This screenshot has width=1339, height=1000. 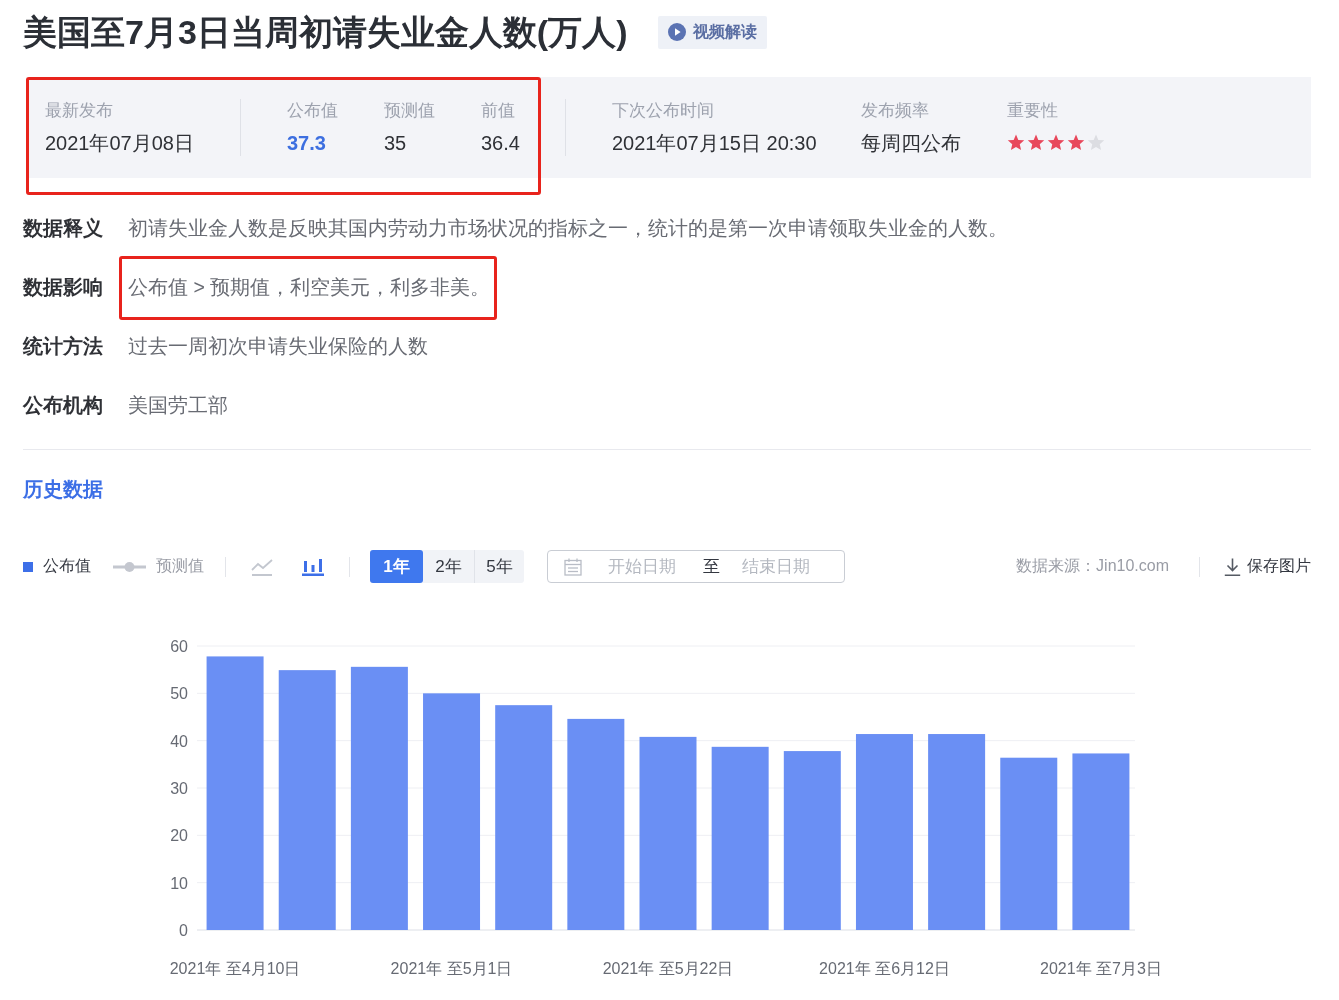 What do you see at coordinates (884, 968) in the screenshot?
I see `axis-label: 2021年 至6月12日` at bounding box center [884, 968].